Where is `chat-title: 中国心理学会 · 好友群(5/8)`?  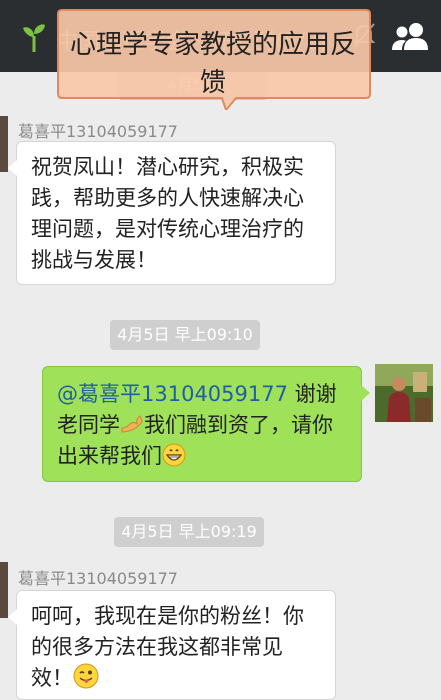 chat-title: 中国心理学会 · 好友群(5/8) is located at coordinates (192, 42).